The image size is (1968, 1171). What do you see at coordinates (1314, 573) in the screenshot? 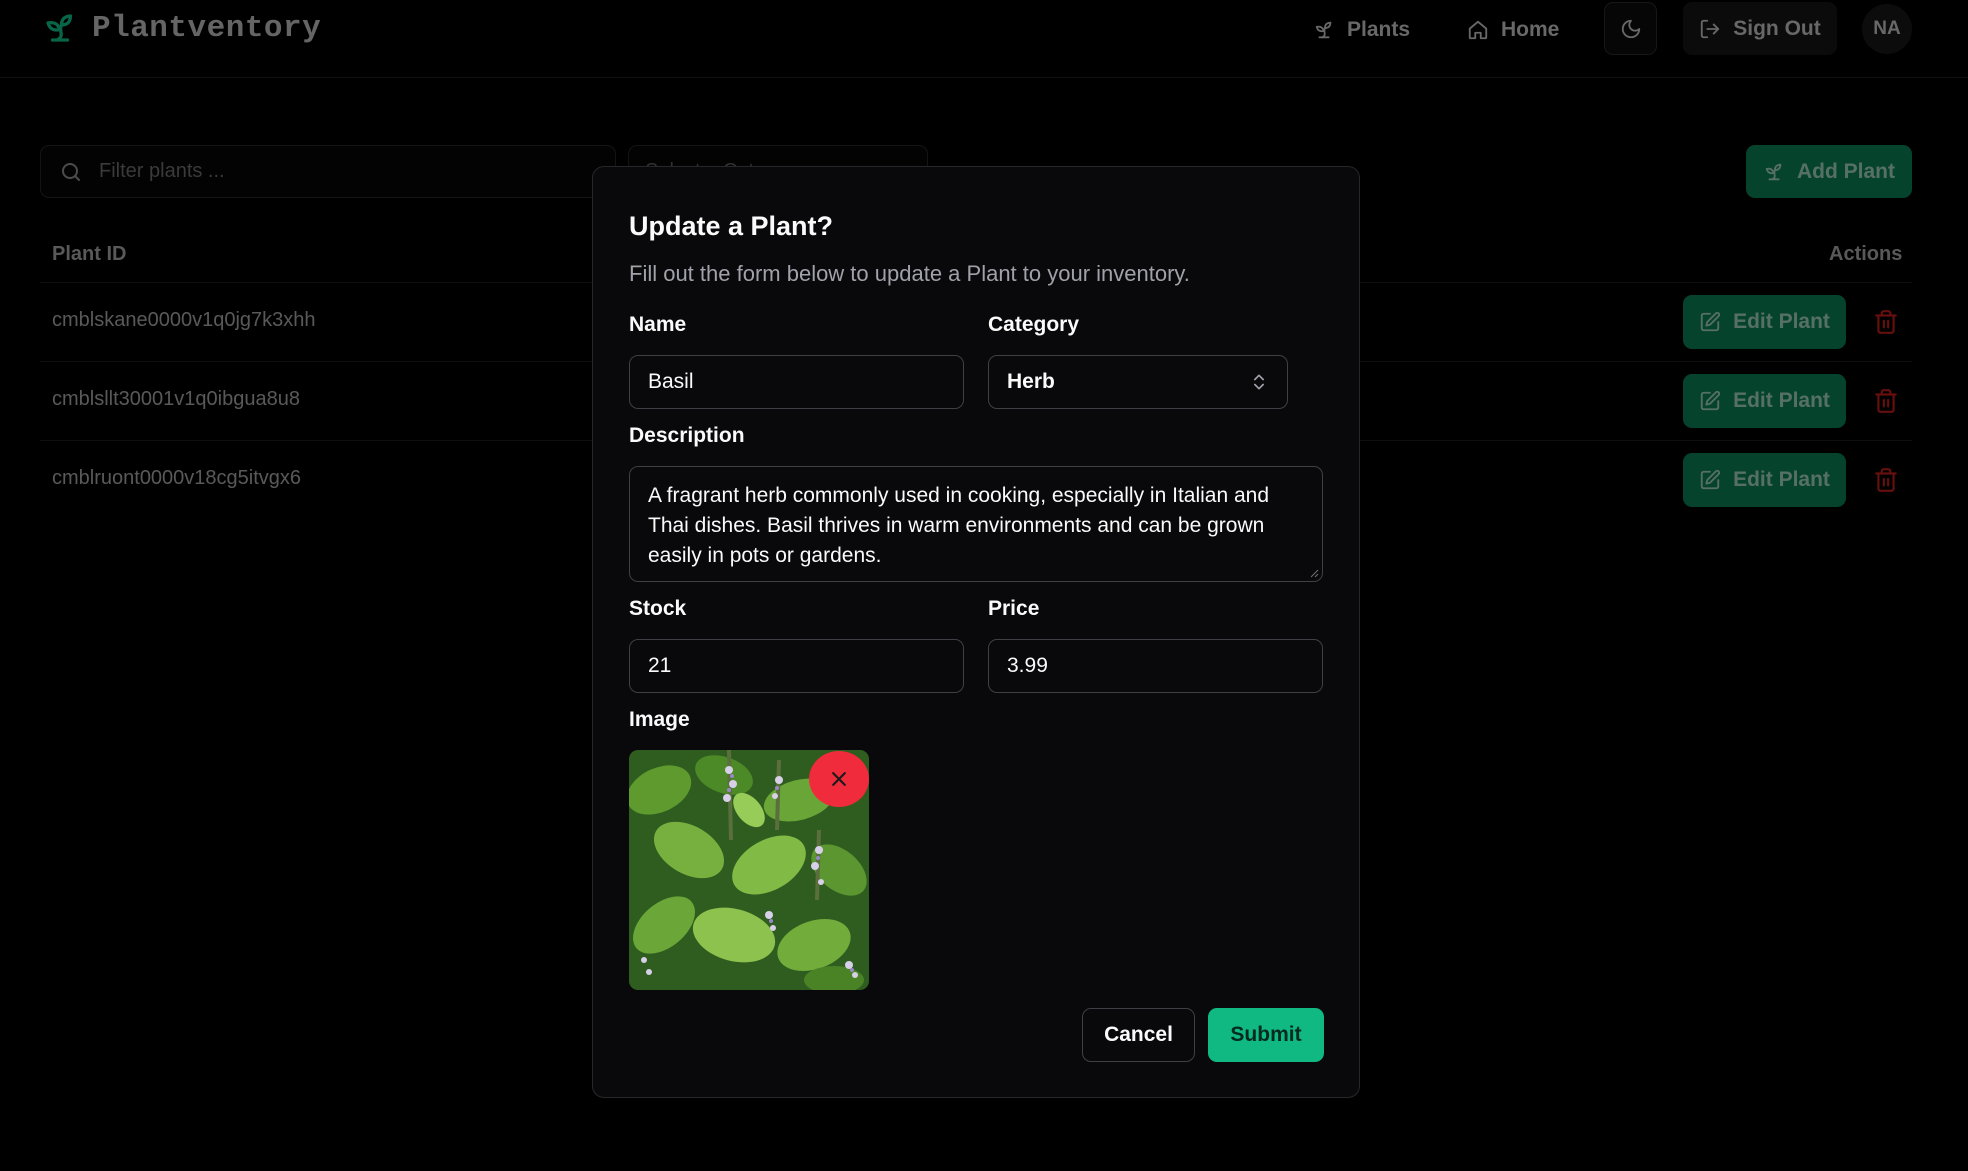
I see `resize-handle-icon` at bounding box center [1314, 573].